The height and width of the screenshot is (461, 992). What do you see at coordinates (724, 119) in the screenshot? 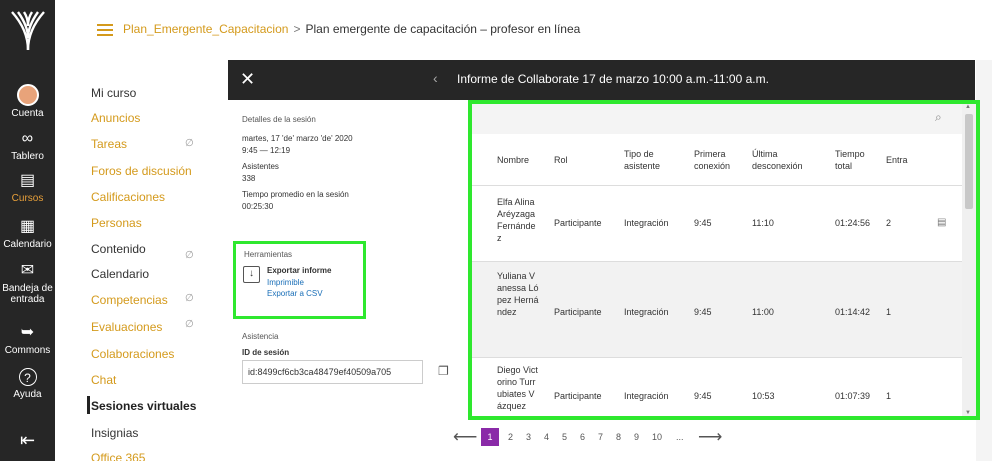
I see `table-search-bar: ⌕` at bounding box center [724, 119].